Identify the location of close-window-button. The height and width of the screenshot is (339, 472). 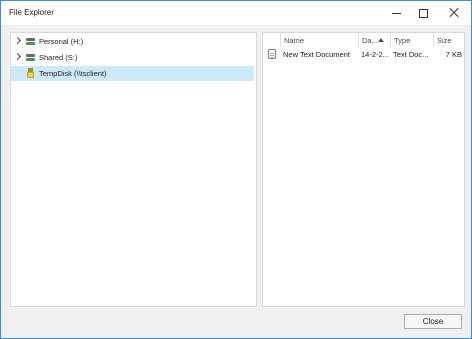
(454, 13).